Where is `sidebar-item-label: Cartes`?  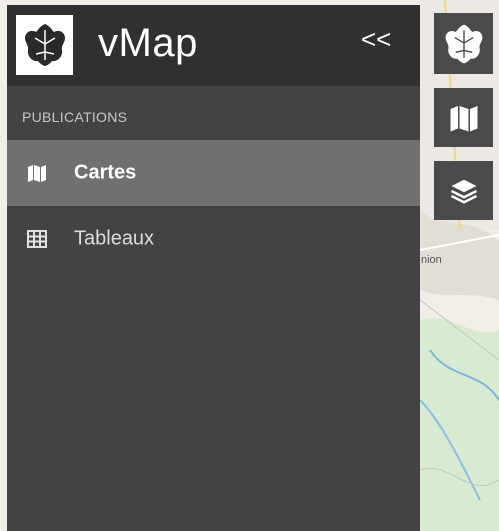
sidebar-item-label: Cartes is located at coordinates (105, 172).